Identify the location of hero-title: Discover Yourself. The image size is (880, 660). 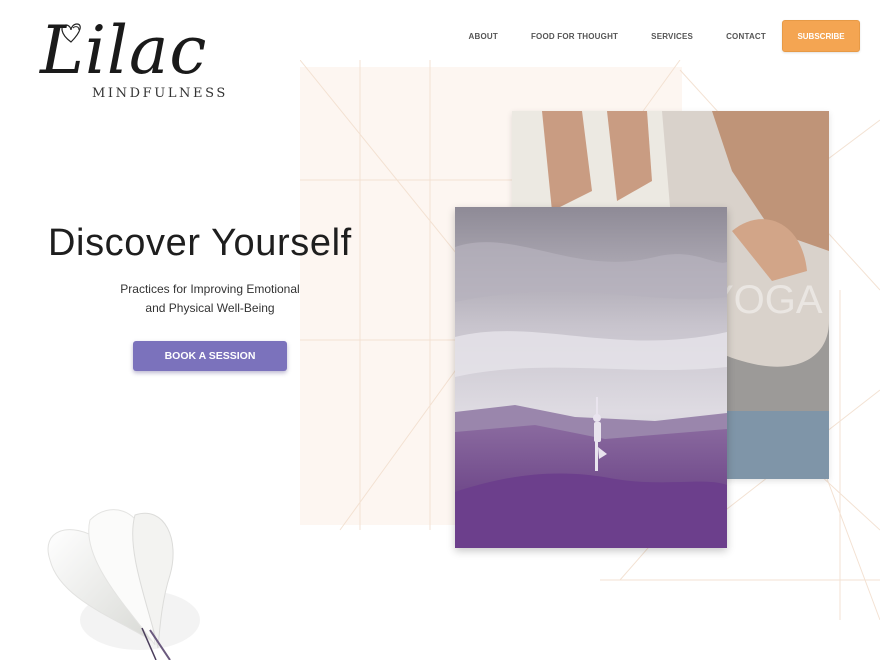
(200, 243).